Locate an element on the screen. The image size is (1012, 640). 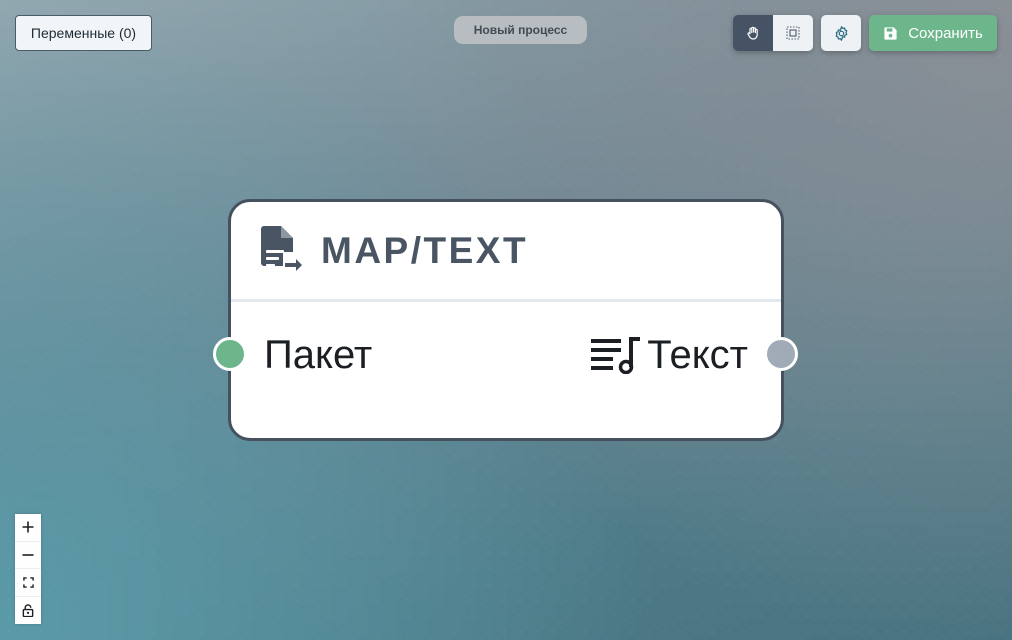
save-button: Сохранить is located at coordinates (933, 33).